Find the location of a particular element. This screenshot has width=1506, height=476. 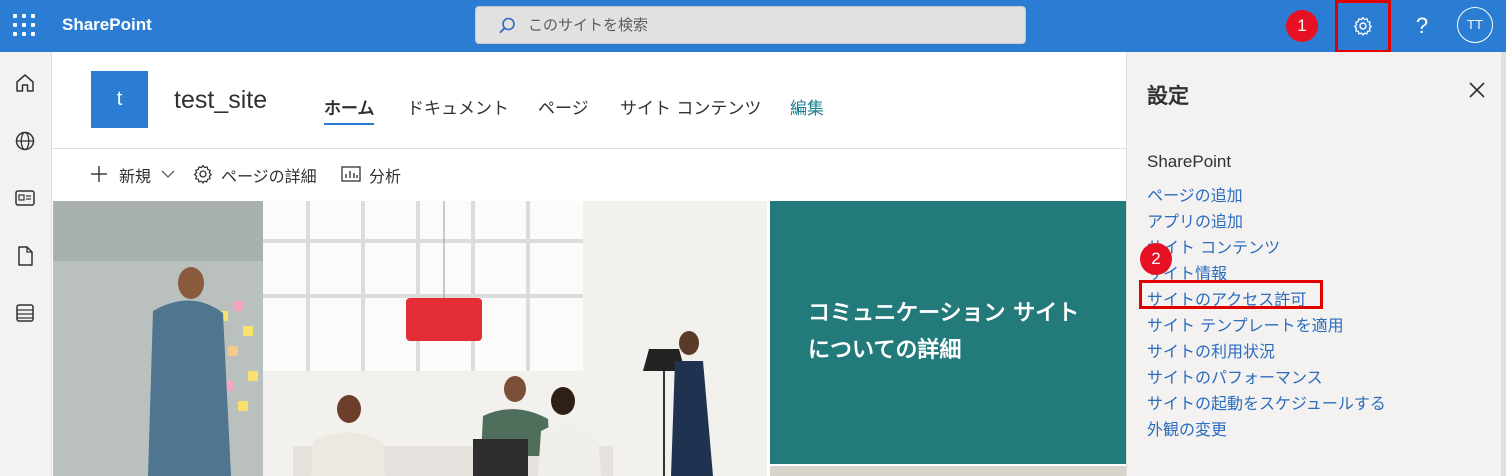

nav-pages: ページ is located at coordinates (563, 106).